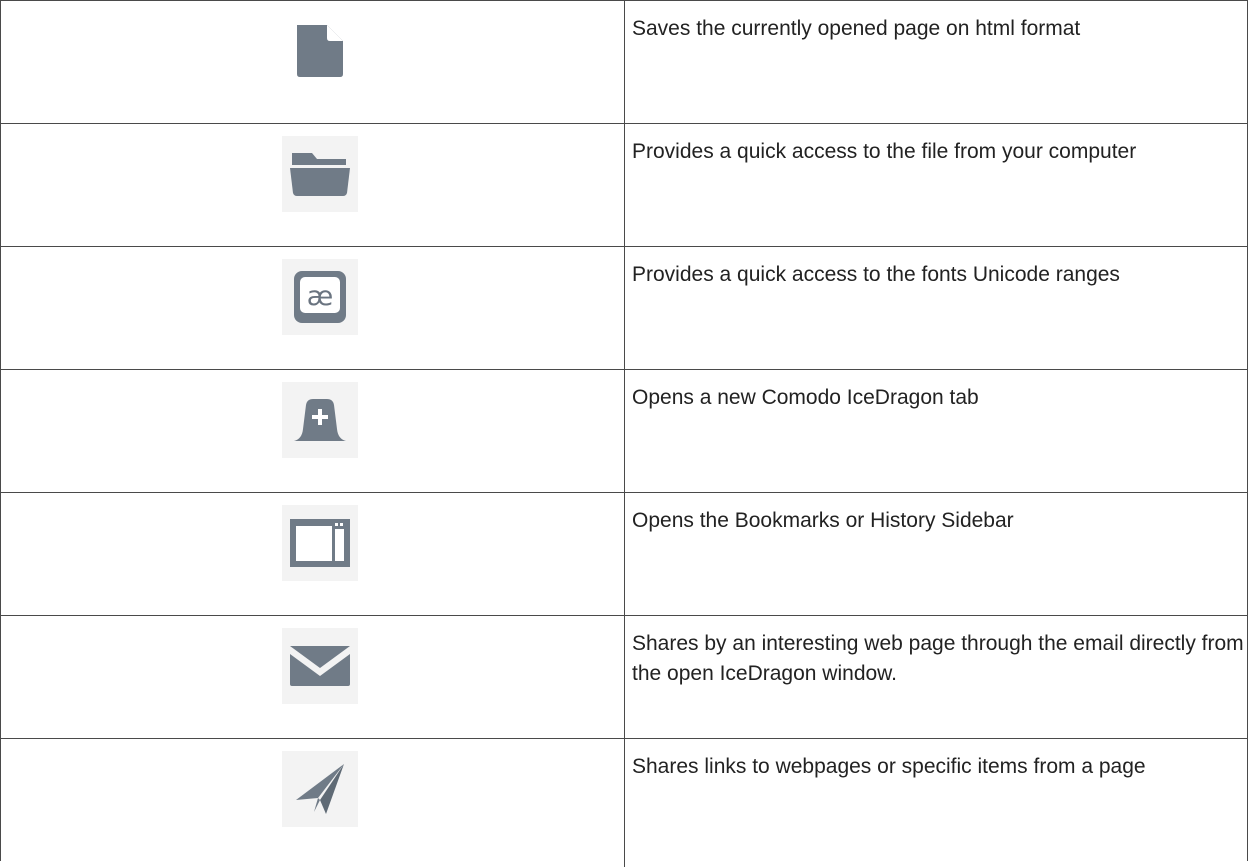 This screenshot has height=867, width=1248. What do you see at coordinates (320, 789) in the screenshot?
I see `share-plane-icon` at bounding box center [320, 789].